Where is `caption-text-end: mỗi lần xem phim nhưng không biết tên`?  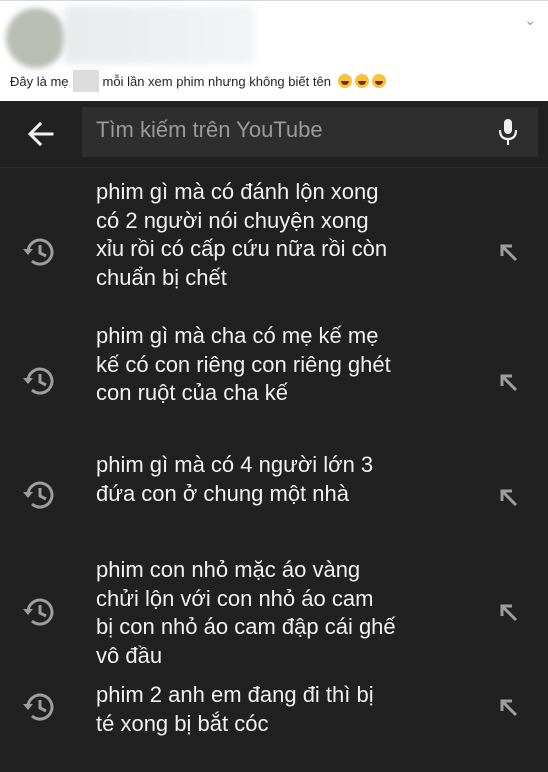
caption-text-end: mỗi lần xem phim nhưng không biết tên is located at coordinates (216, 81).